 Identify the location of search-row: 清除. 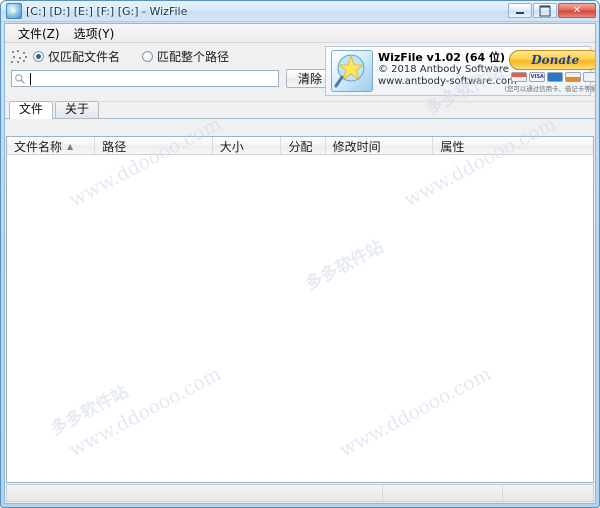
(172, 78).